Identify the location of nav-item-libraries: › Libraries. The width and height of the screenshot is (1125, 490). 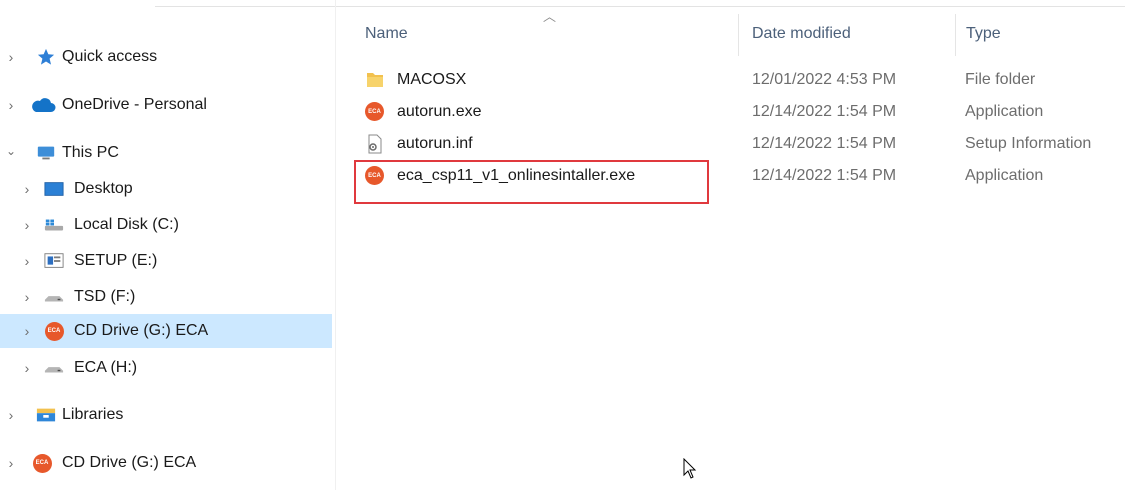
(166, 415).